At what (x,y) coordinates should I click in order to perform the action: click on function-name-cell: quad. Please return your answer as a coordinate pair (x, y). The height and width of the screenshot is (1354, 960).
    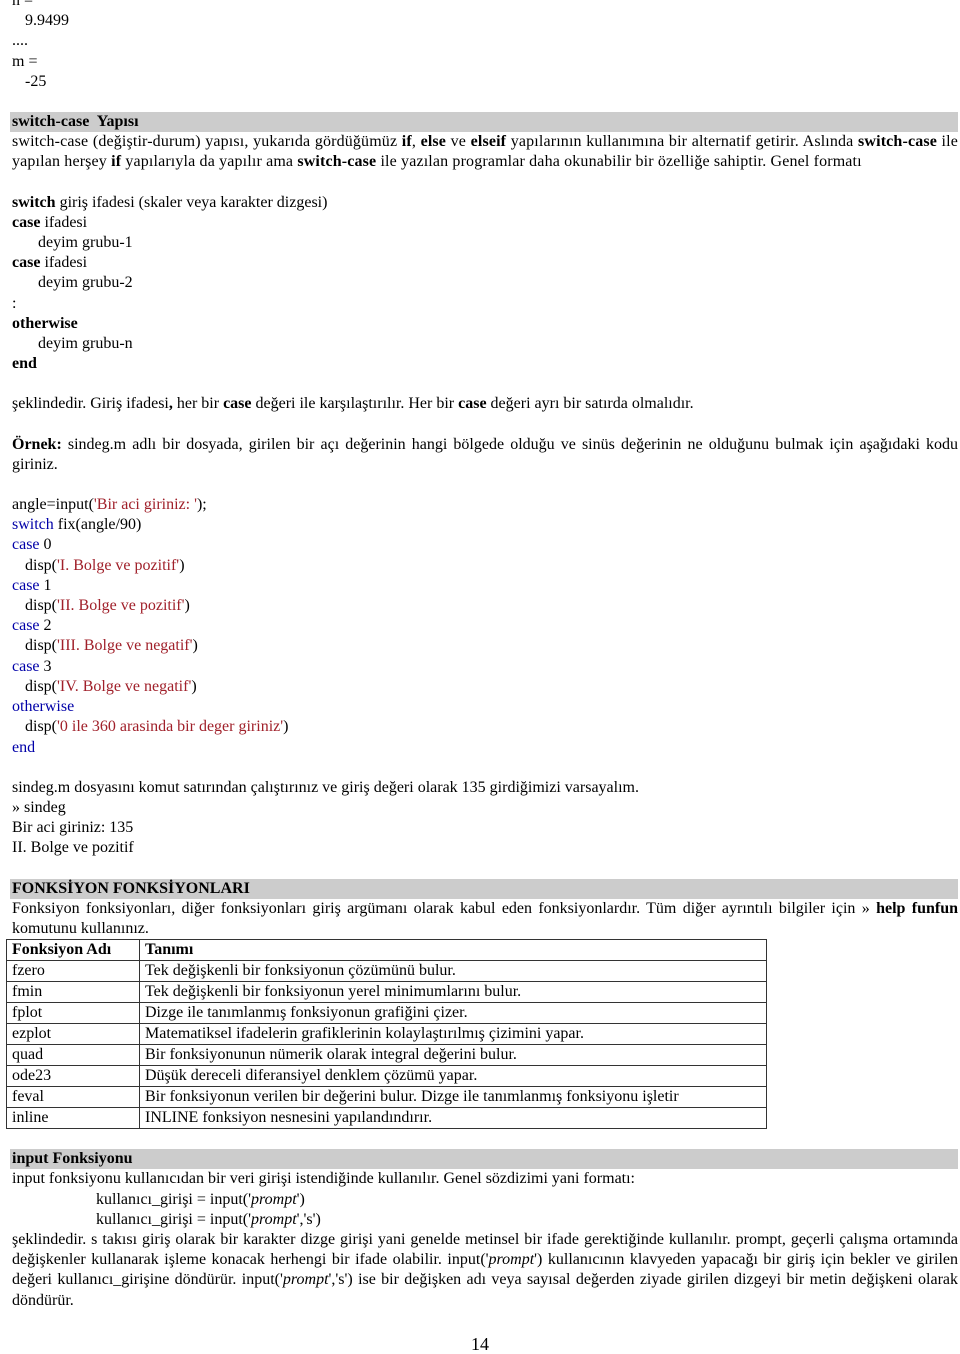
    Looking at the image, I should click on (73, 1055).